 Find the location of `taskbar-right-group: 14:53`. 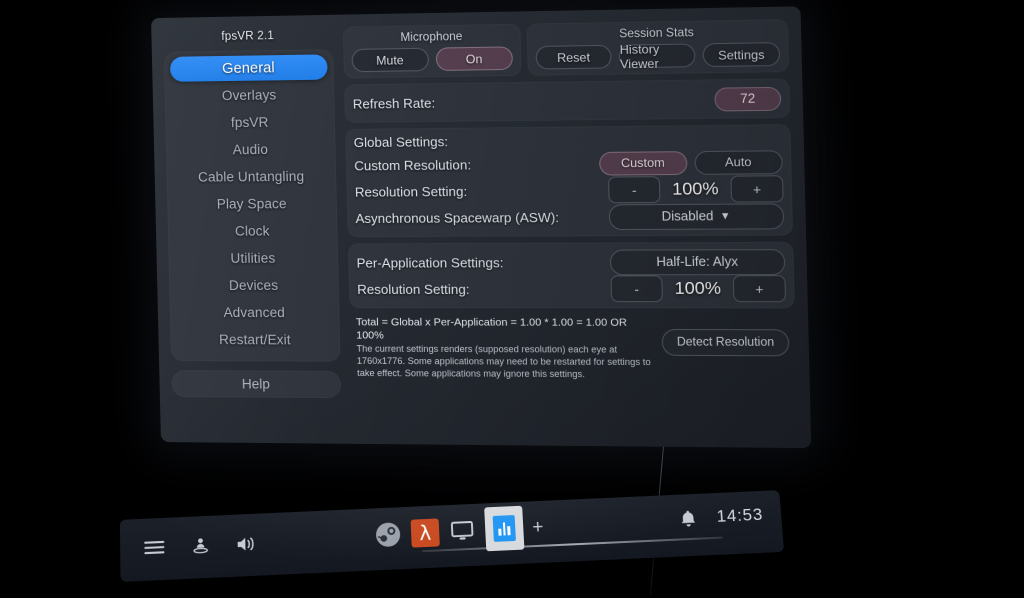

taskbar-right-group: 14:53 is located at coordinates (720, 517).